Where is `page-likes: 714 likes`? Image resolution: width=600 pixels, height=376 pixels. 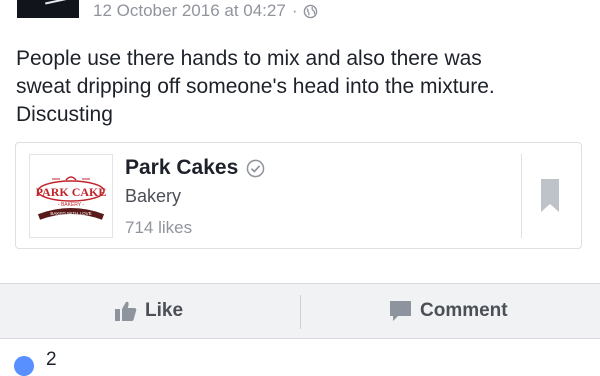 page-likes: 714 likes is located at coordinates (159, 227).